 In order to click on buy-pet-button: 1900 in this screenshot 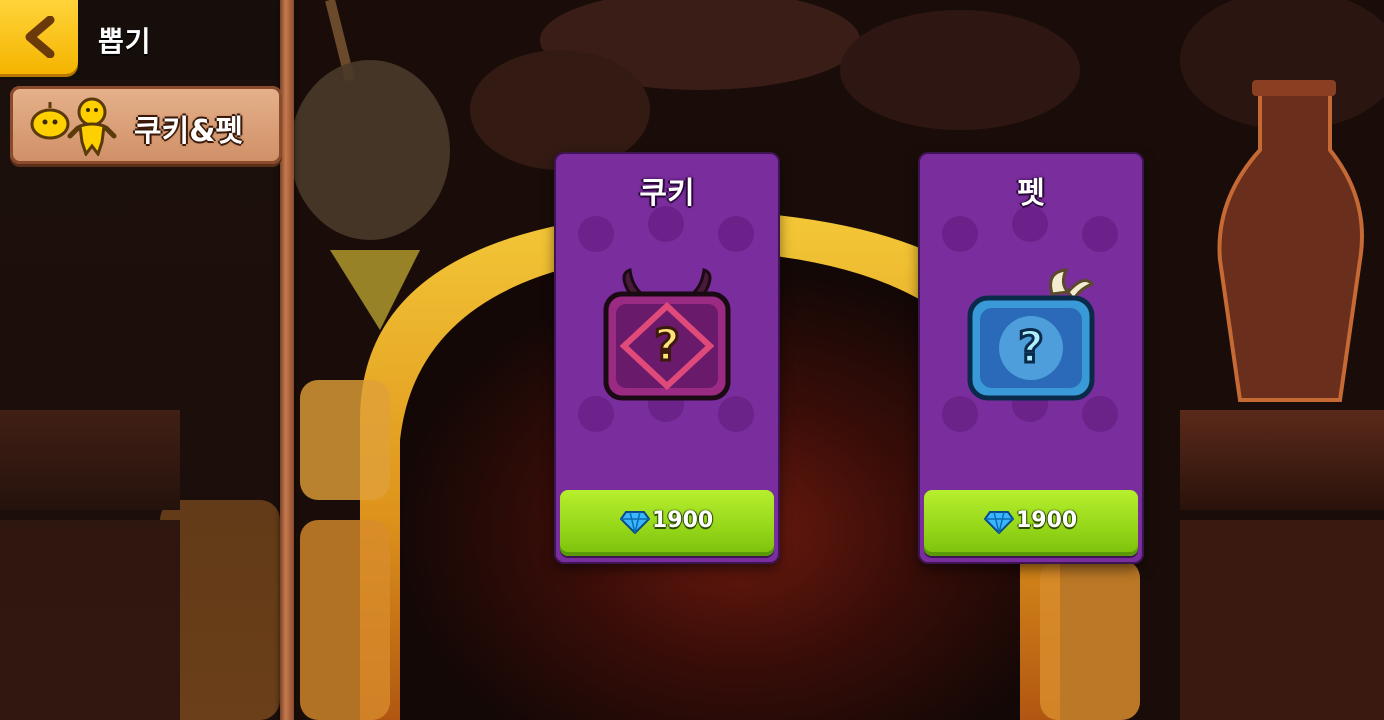, I will do `click(1031, 523)`.